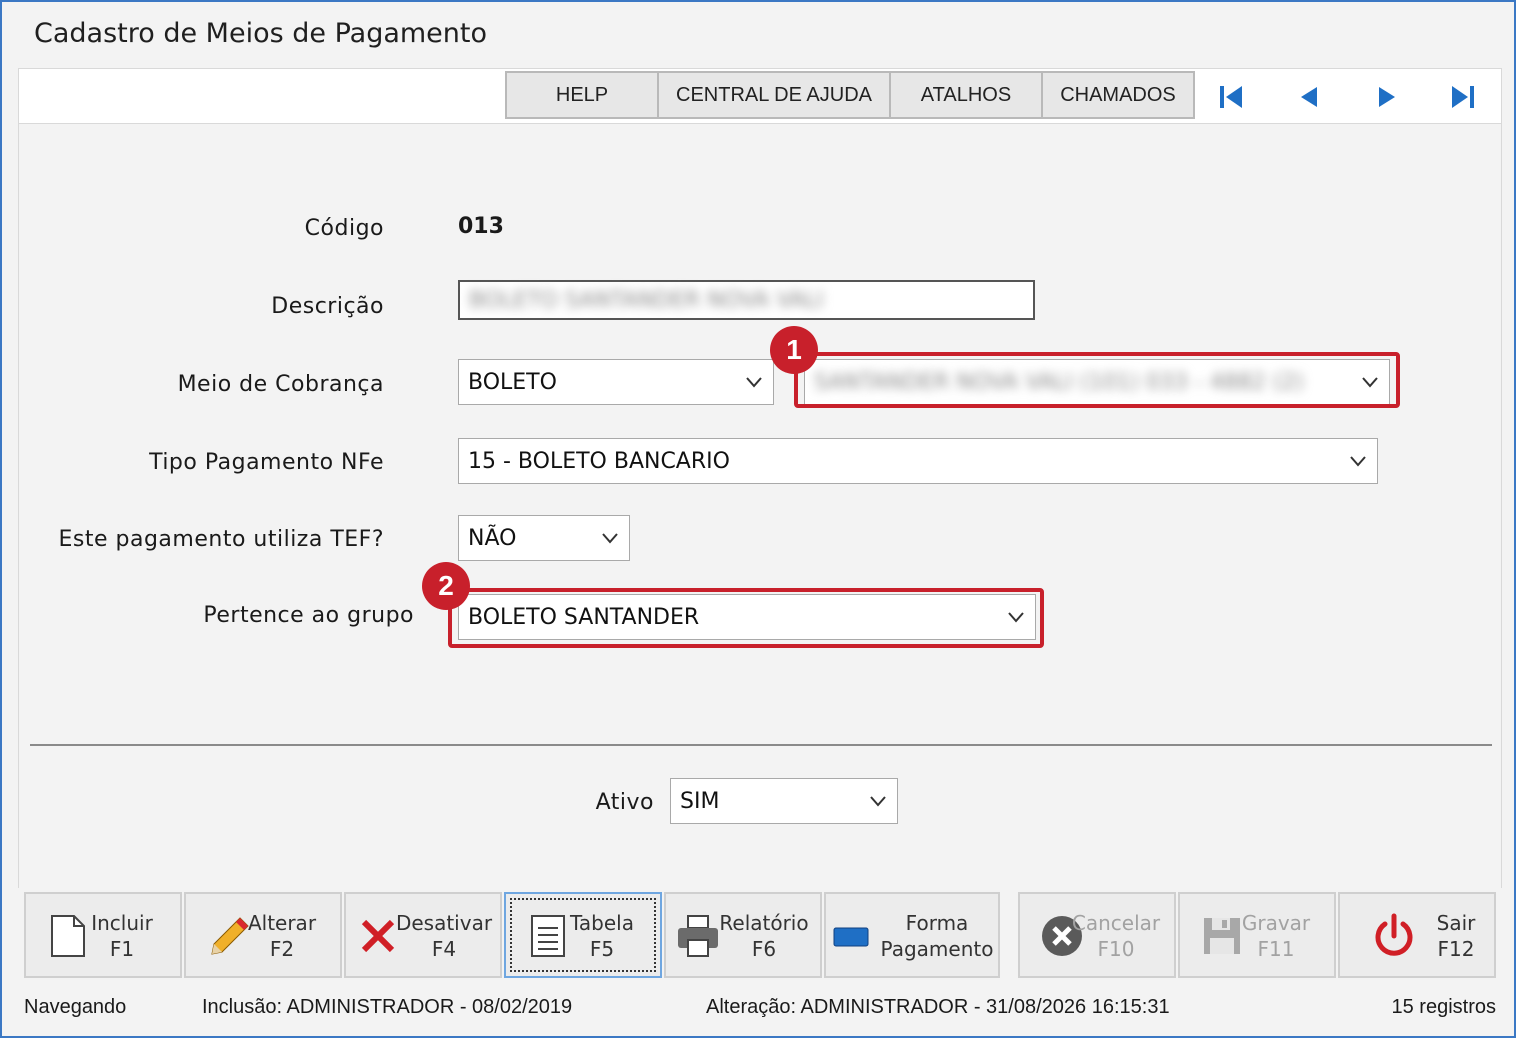 This screenshot has width=1516, height=1038. I want to click on first-record-icon, so click(1231, 97).